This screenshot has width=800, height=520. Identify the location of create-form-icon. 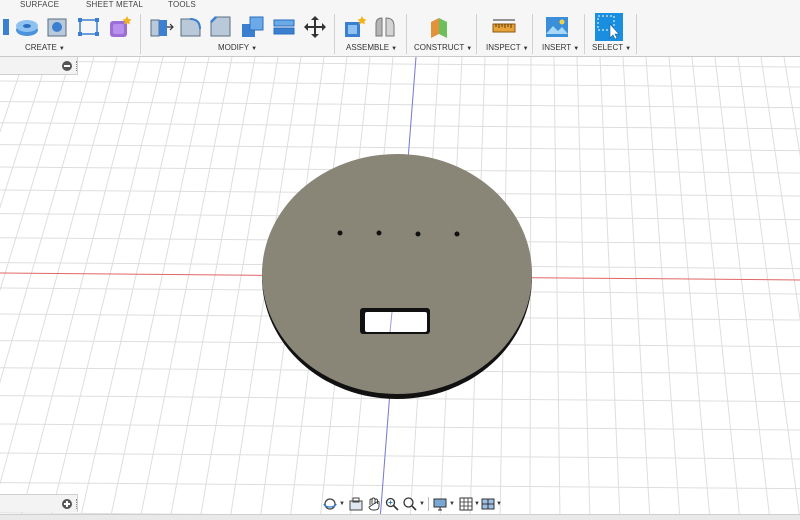
(120, 27).